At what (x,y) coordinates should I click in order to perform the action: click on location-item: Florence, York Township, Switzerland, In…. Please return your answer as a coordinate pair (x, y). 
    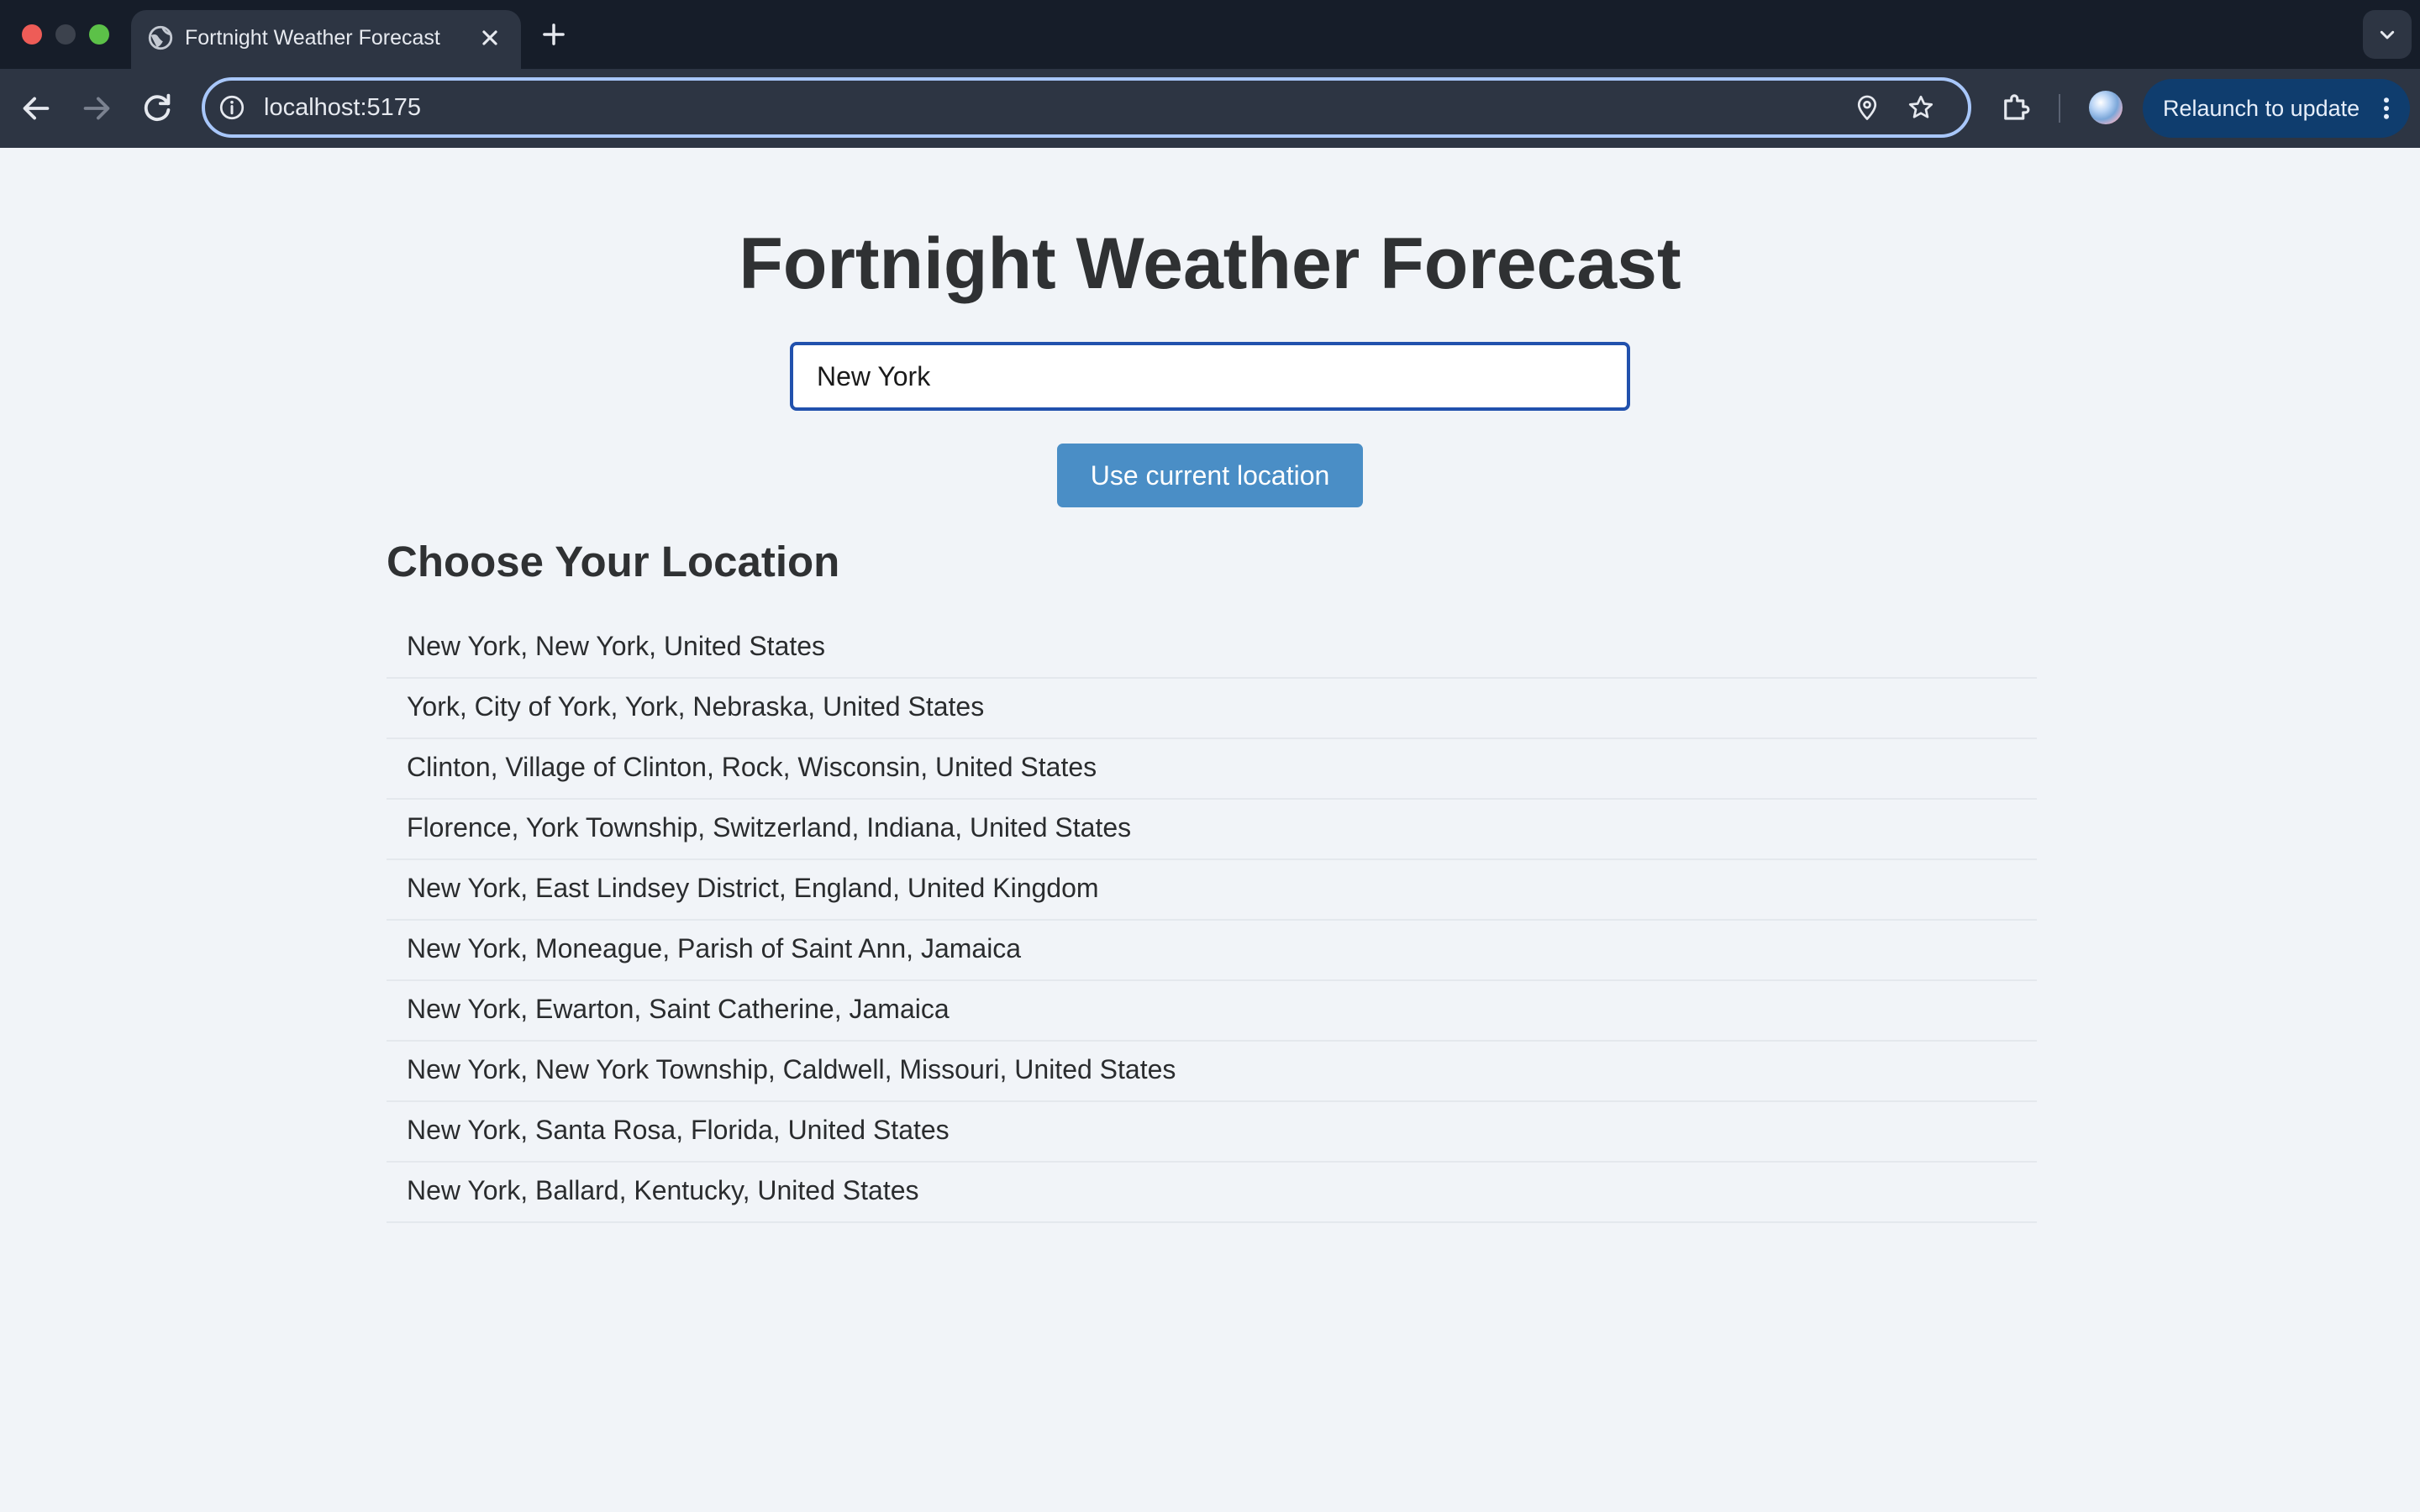
    Looking at the image, I should click on (1212, 830).